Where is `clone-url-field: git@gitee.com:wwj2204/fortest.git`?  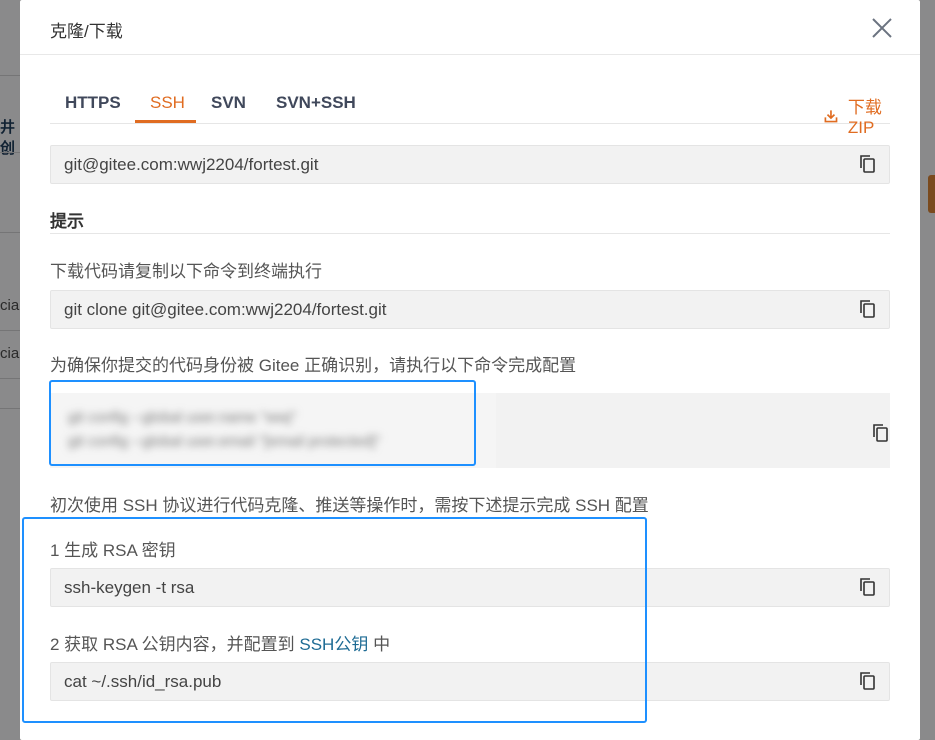
clone-url-field: git@gitee.com:wwj2204/fortest.git is located at coordinates (470, 164).